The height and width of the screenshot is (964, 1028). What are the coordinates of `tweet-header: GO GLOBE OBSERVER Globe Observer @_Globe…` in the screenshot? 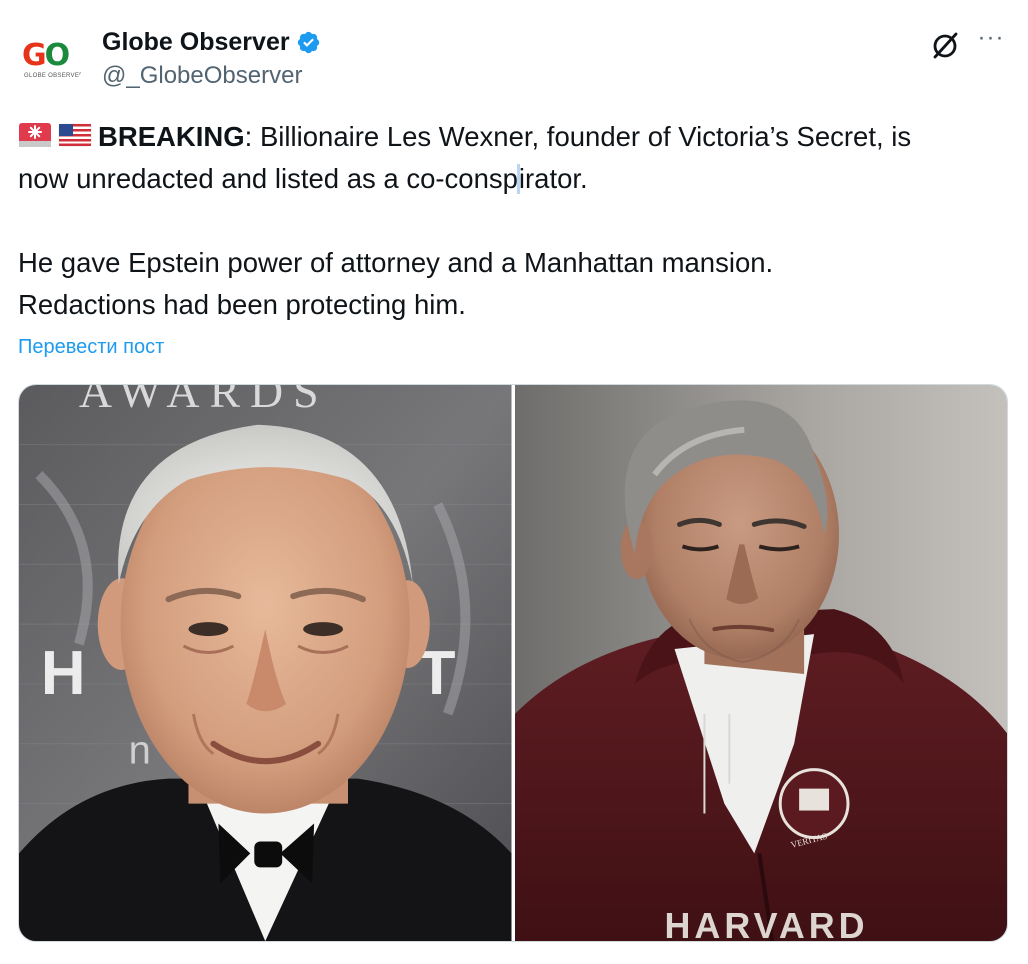 It's located at (514, 62).